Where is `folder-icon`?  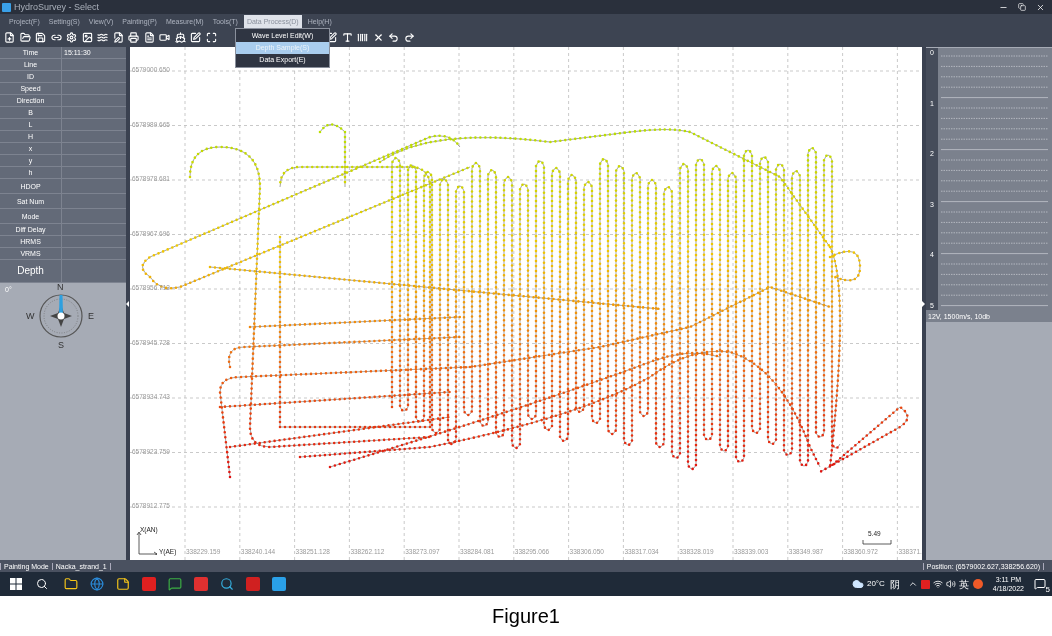 folder-icon is located at coordinates (71, 584).